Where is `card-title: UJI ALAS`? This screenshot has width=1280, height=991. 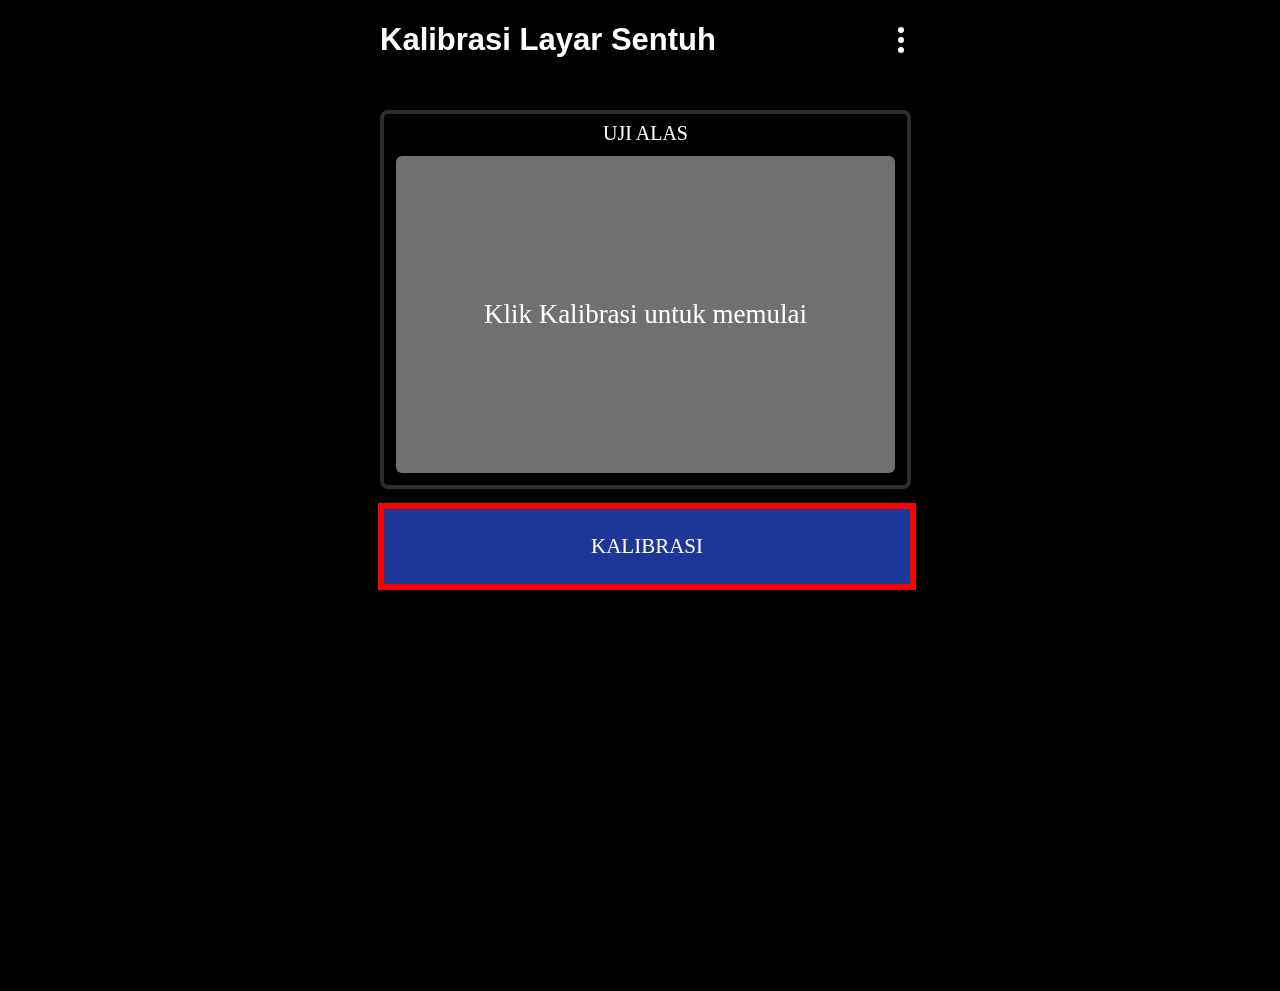
card-title: UJI ALAS is located at coordinates (645, 133).